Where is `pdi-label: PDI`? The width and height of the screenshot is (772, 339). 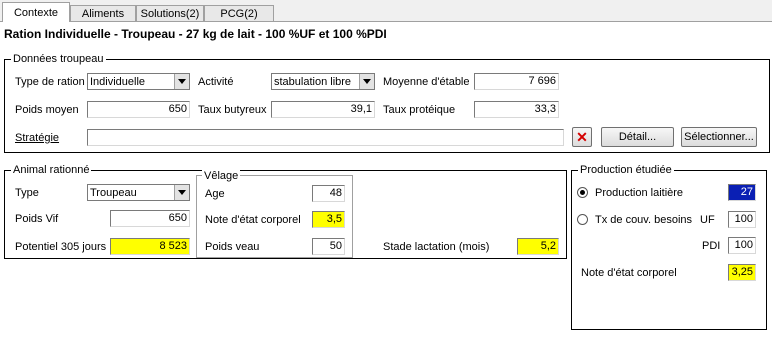 pdi-label: PDI is located at coordinates (711, 246).